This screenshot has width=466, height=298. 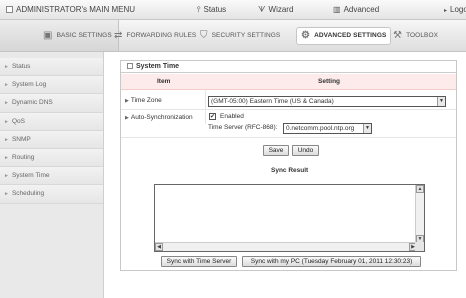 I want to click on undo-button: Undo, so click(x=305, y=150).